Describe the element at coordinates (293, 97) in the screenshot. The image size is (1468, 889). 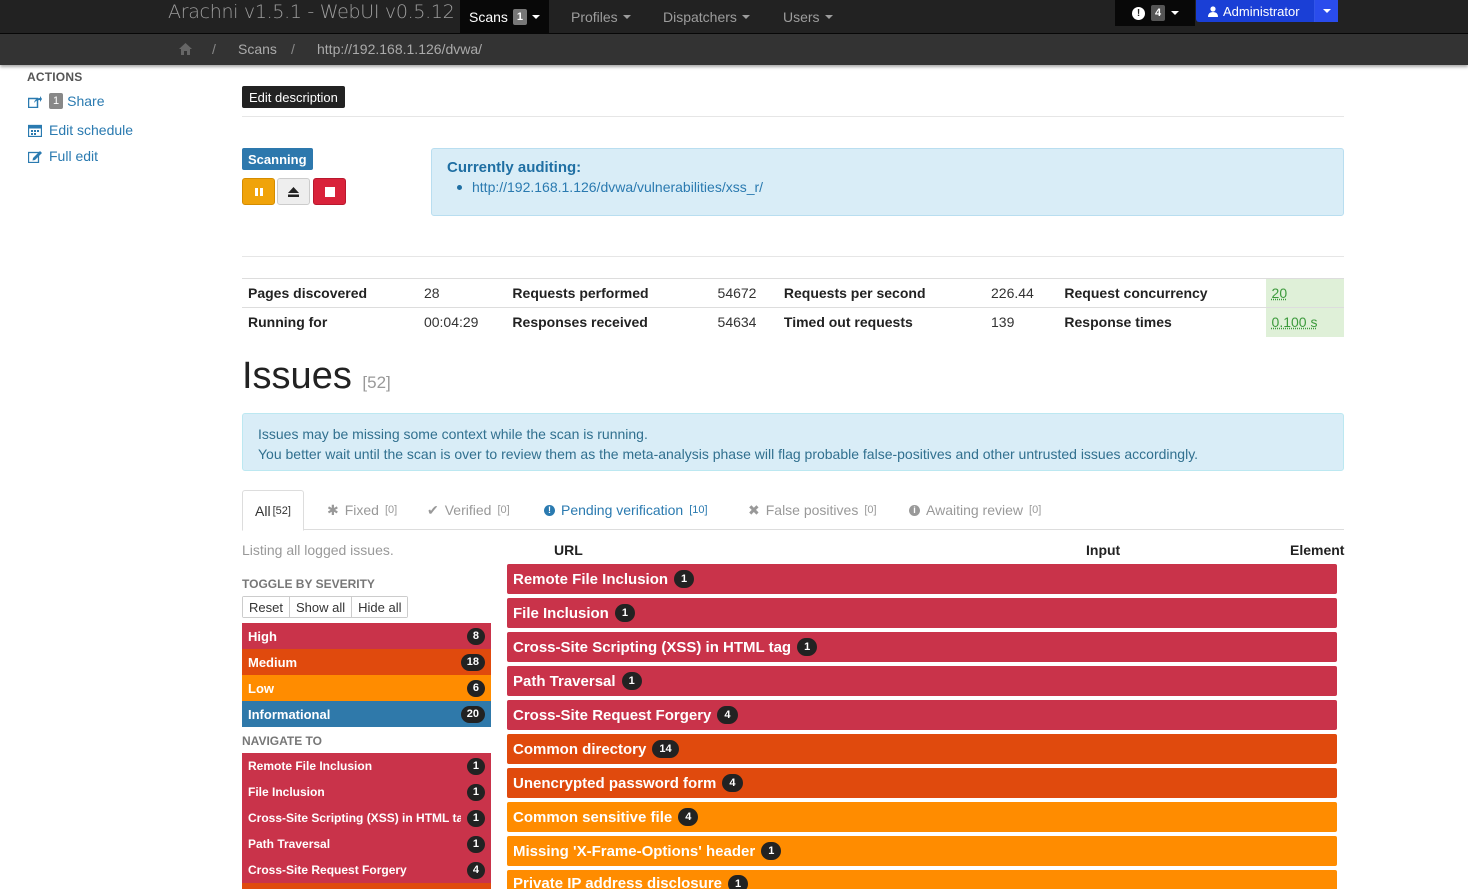
I see `edit-description-button: Edit description` at that location.